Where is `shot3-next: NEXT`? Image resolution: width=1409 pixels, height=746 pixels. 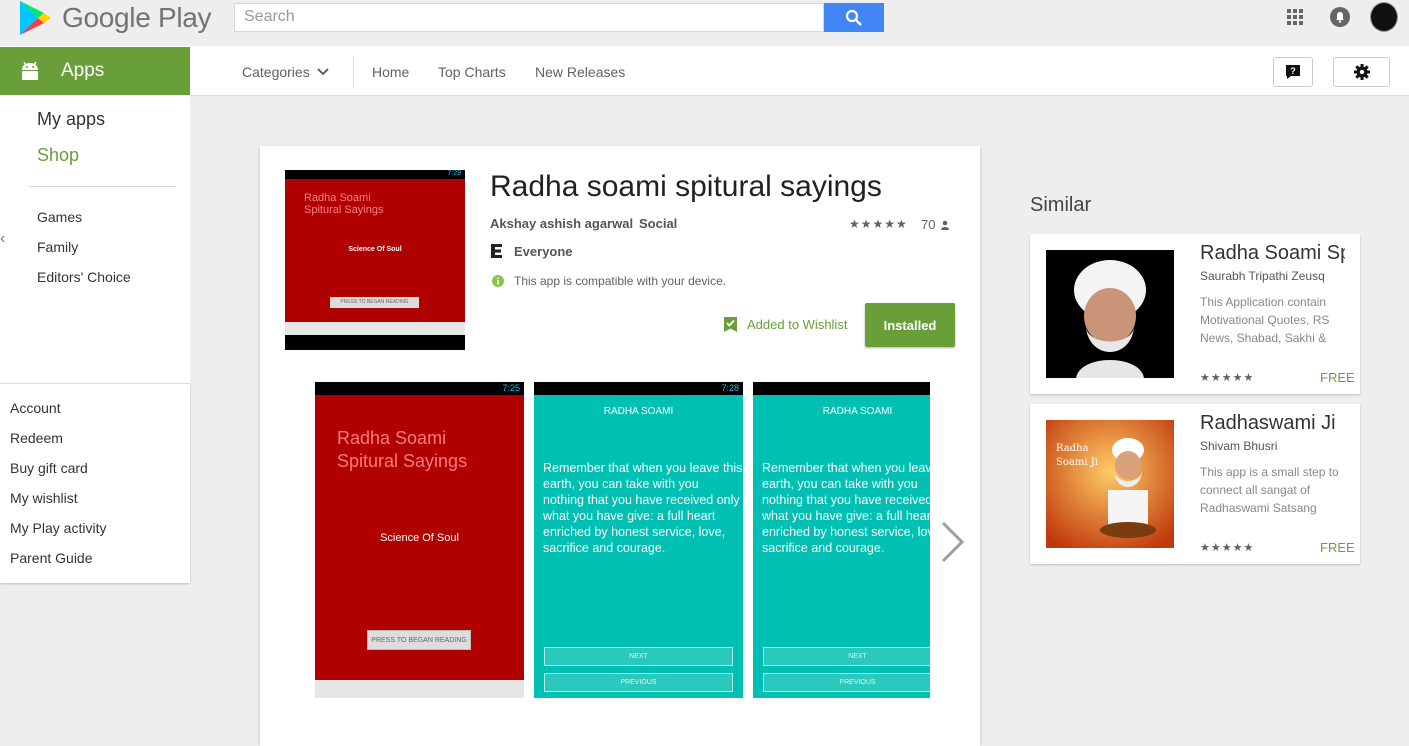
shot3-next: NEXT is located at coordinates (846, 656).